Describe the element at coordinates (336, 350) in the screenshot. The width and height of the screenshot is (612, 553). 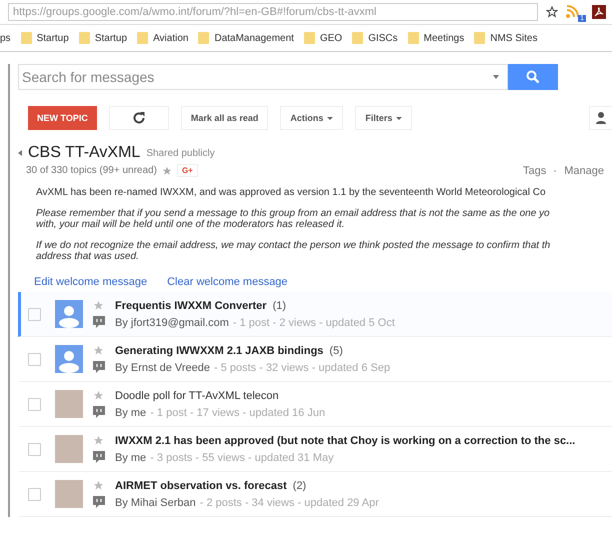
I see `post-count: (5)` at that location.